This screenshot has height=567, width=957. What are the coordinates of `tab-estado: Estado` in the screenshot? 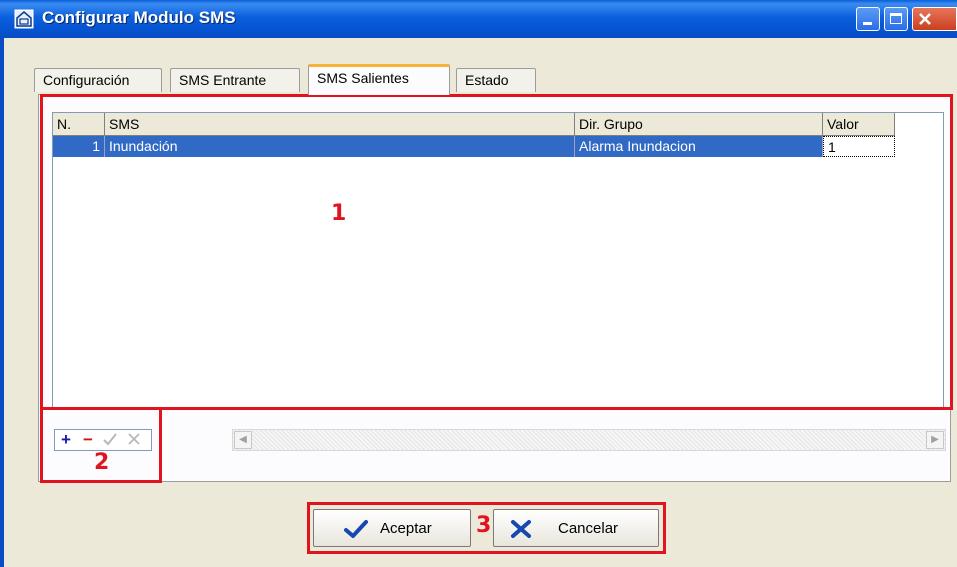 It's located at (496, 80).